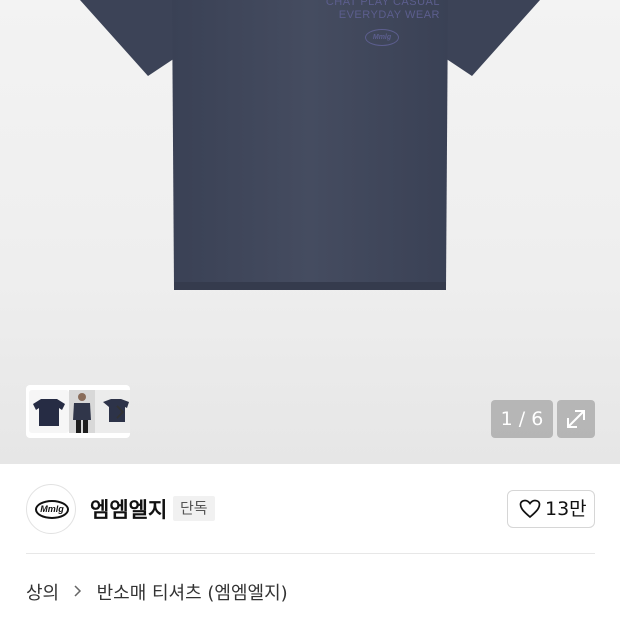 The width and height of the screenshot is (620, 620). What do you see at coordinates (389, 15) in the screenshot?
I see `shirt-print-line2: EVERYDAY WEAR` at bounding box center [389, 15].